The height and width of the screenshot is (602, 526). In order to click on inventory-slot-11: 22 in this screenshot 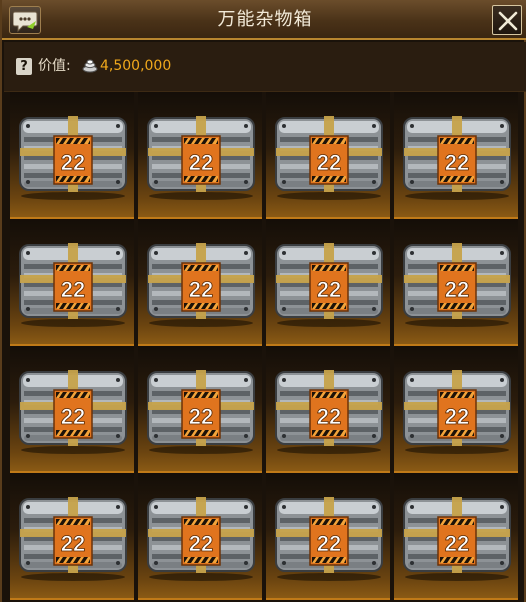, I will do `click(328, 409)`.